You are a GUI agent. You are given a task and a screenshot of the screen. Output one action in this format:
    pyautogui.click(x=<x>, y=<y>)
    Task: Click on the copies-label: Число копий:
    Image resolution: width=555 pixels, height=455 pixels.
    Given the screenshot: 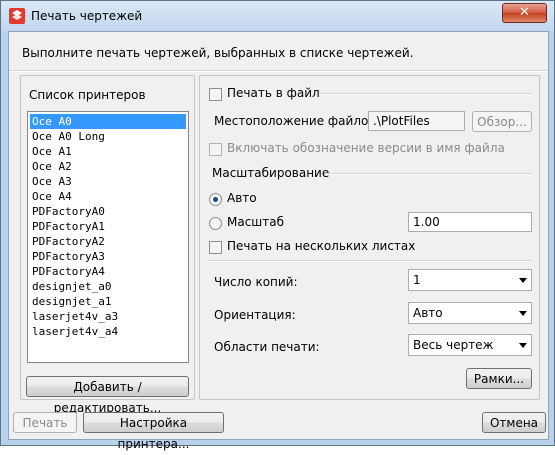 What is the action you would take?
    pyautogui.click(x=256, y=282)
    